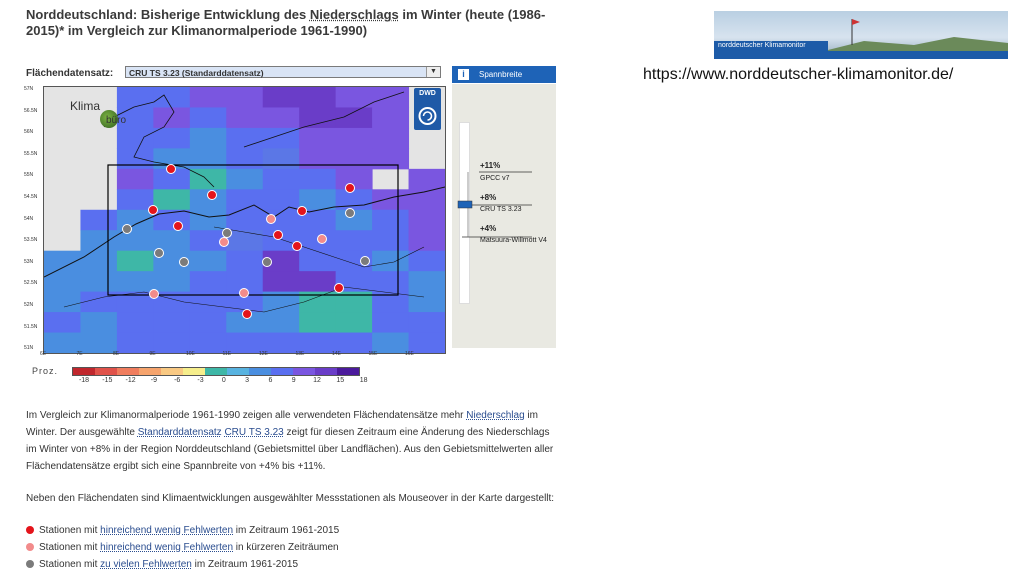 Image resolution: width=1024 pixels, height=576 pixels. What do you see at coordinates (427, 109) in the screenshot?
I see `dwd-logo: DWD` at bounding box center [427, 109].